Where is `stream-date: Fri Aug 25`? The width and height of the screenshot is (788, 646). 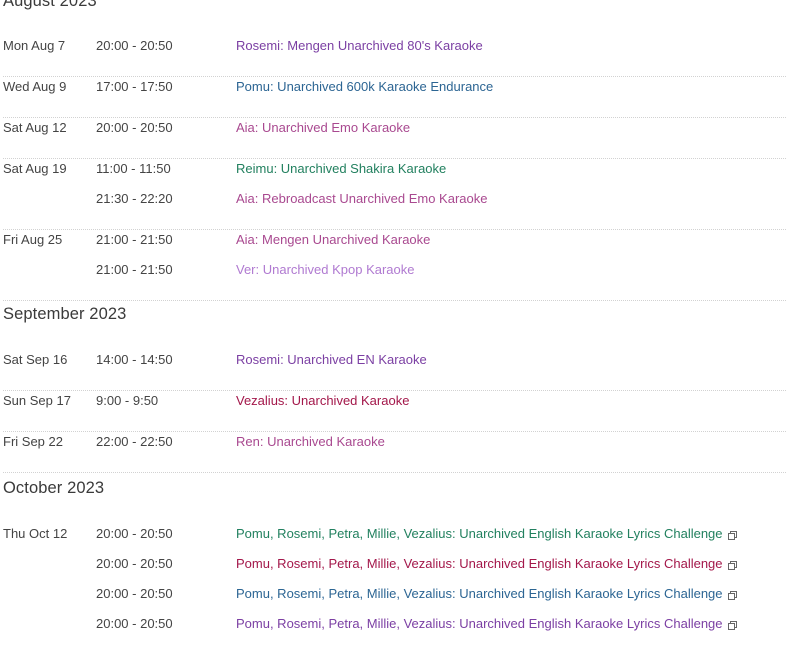 stream-date: Fri Aug 25 is located at coordinates (33, 239).